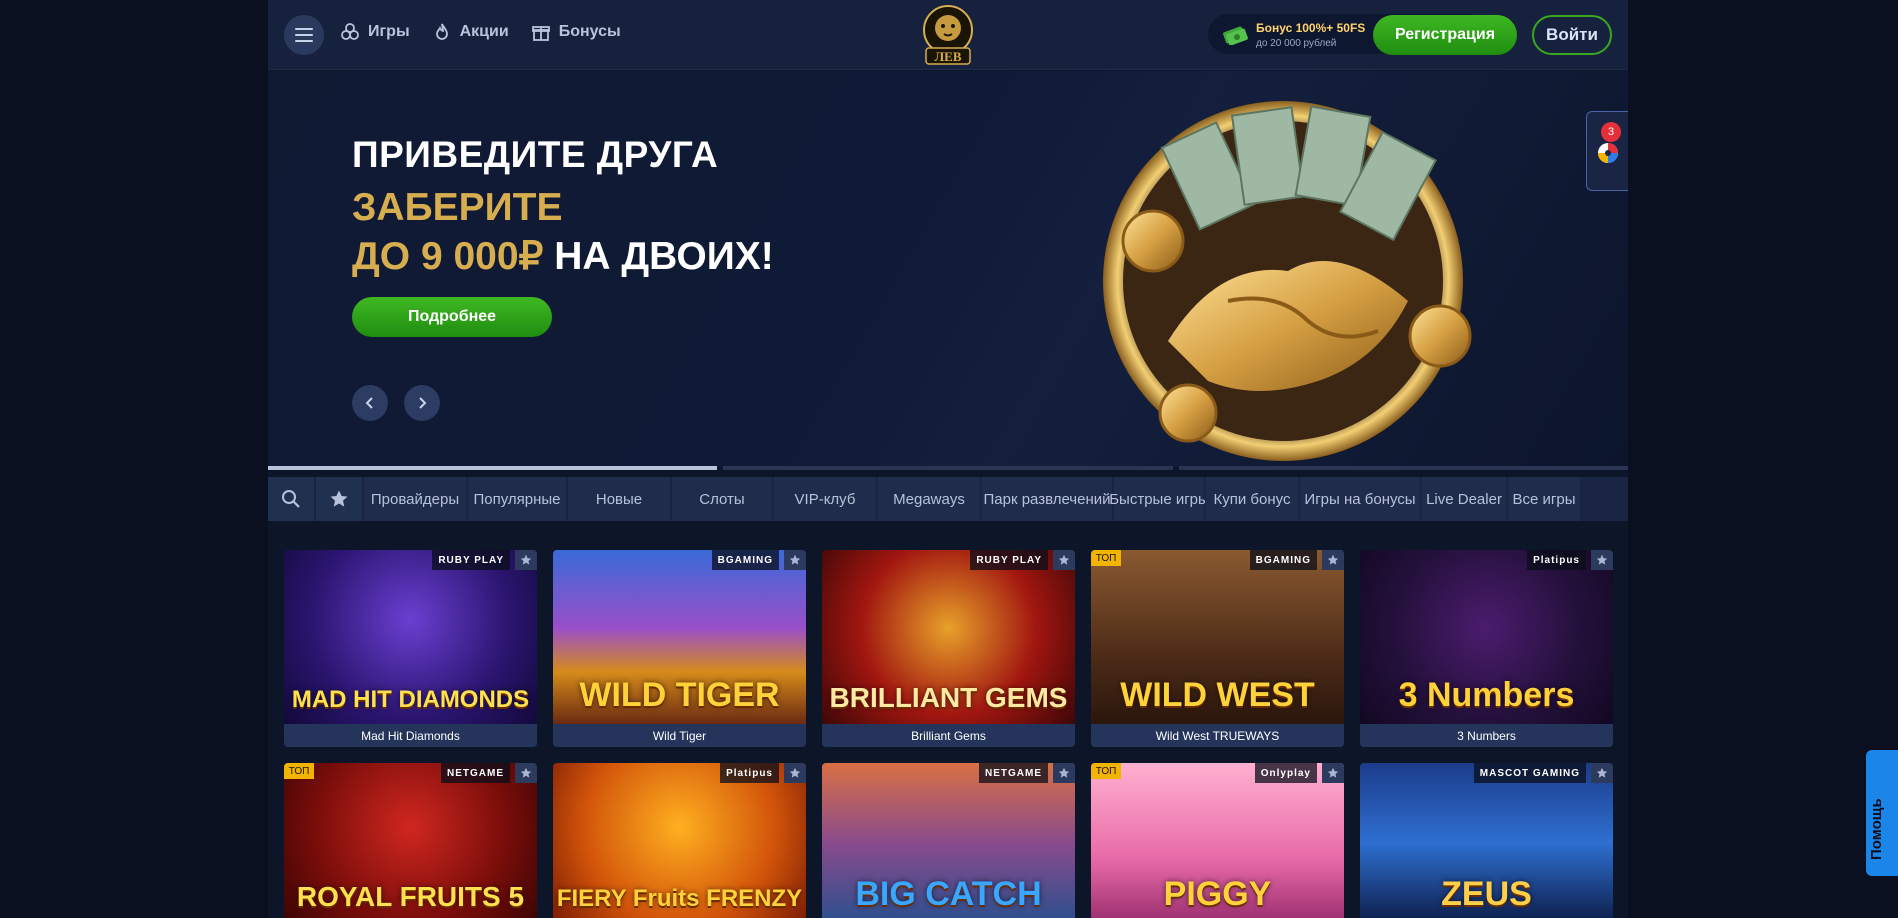 The image size is (1898, 918). I want to click on category-tab: Новые, so click(619, 499).